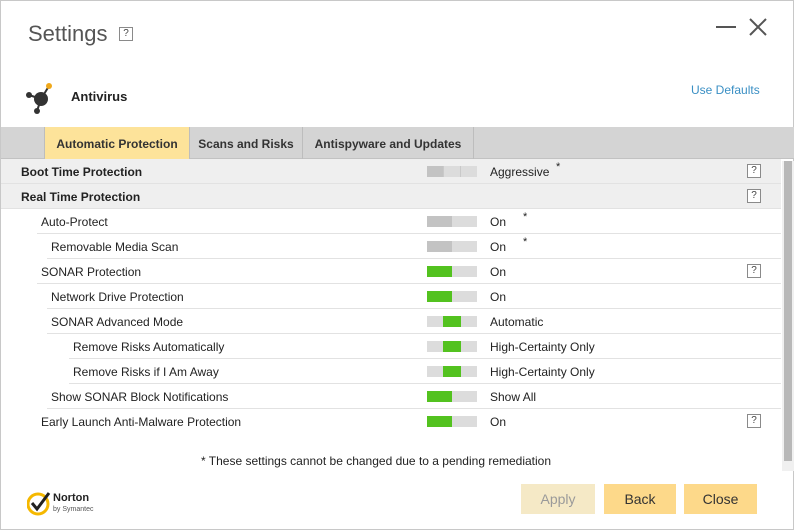  I want to click on setting-value: Aggressive, so click(520, 172).